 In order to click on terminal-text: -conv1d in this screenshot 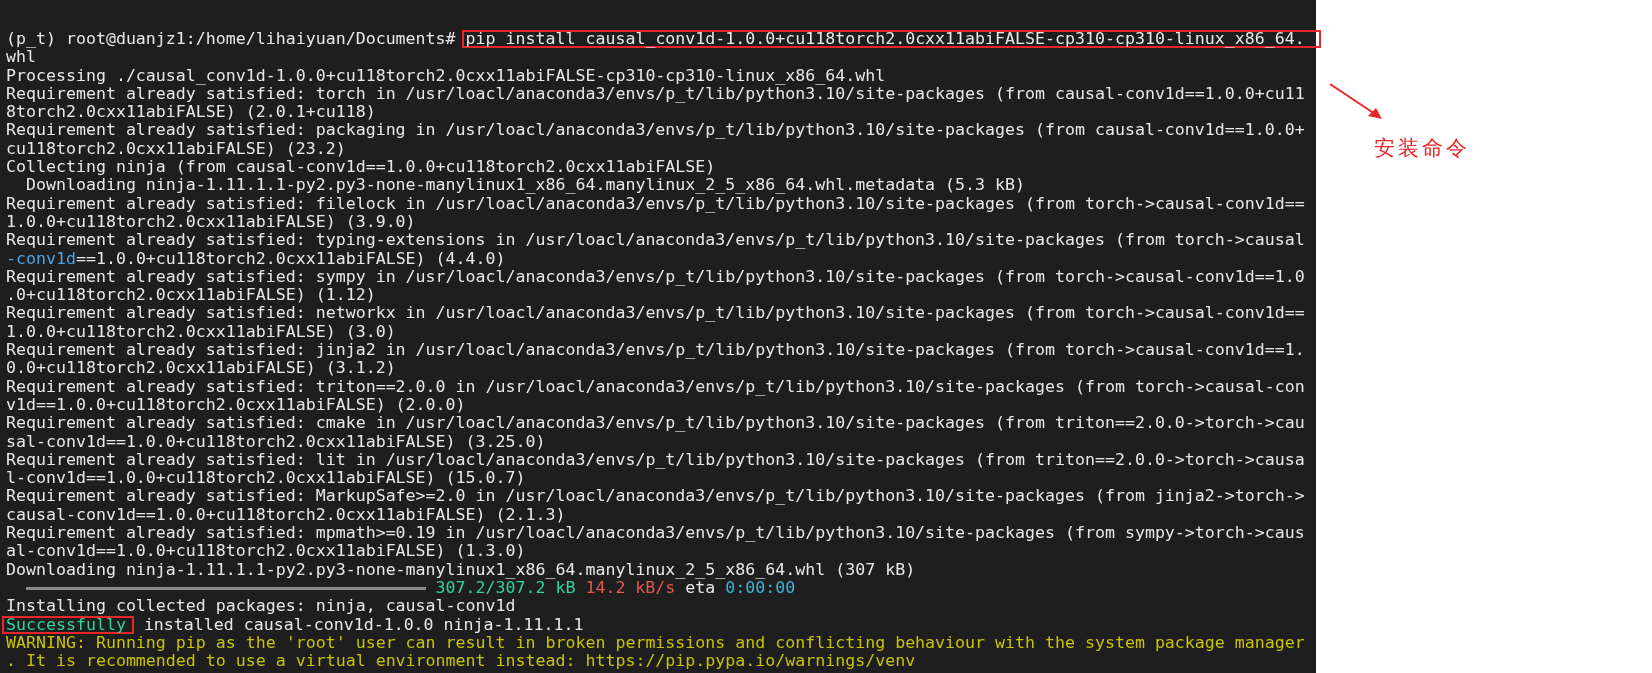, I will do `click(41, 258)`.